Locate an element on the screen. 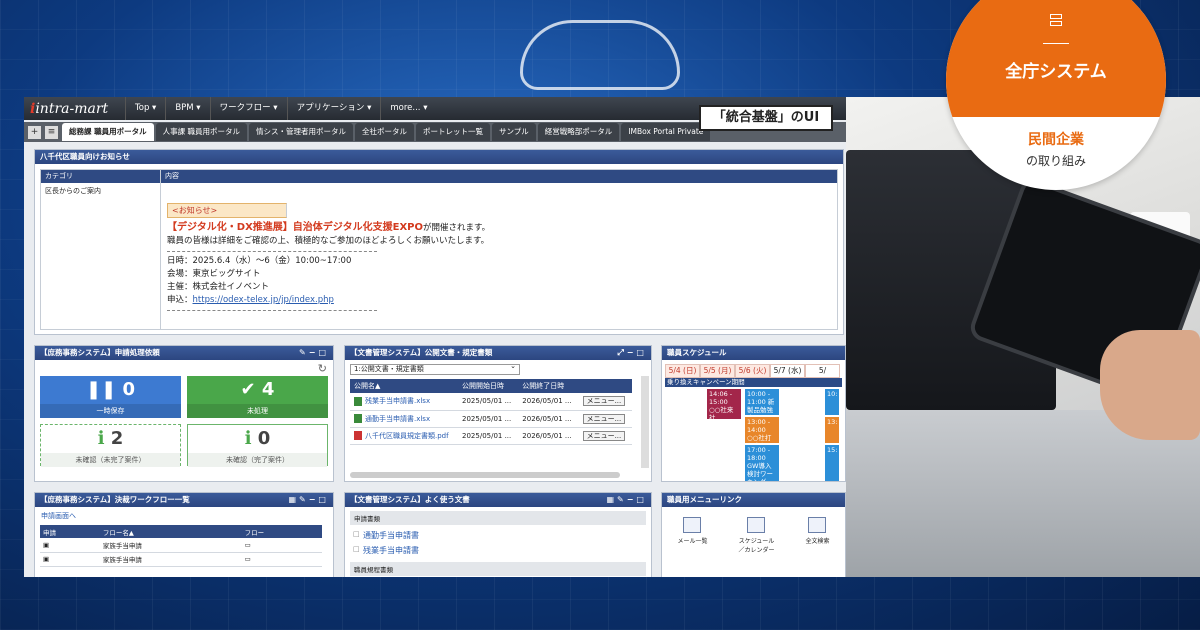 The height and width of the screenshot is (630, 1200). favorite-doc-link: 通勤手当申請書 is located at coordinates (498, 535).